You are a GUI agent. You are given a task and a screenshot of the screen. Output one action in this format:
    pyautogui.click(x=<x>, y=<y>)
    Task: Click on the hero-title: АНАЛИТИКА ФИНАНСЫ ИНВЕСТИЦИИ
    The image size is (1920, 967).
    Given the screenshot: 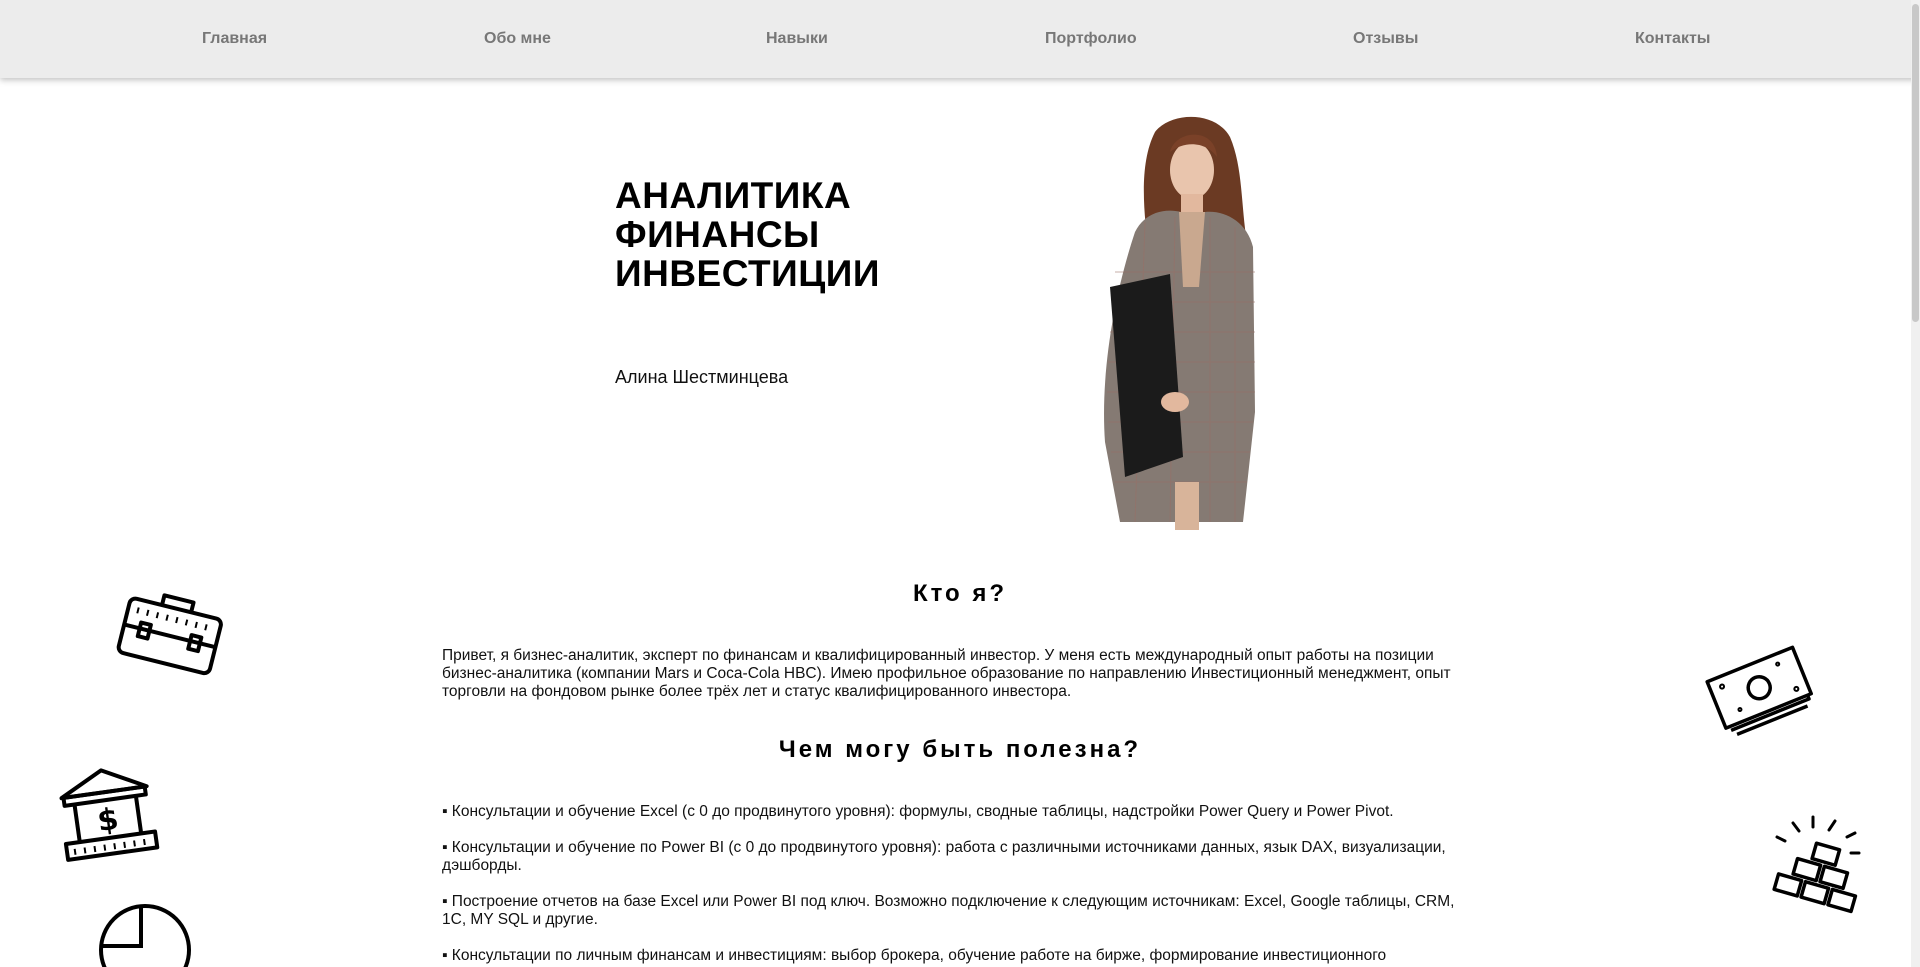 What is the action you would take?
    pyautogui.click(x=747, y=234)
    